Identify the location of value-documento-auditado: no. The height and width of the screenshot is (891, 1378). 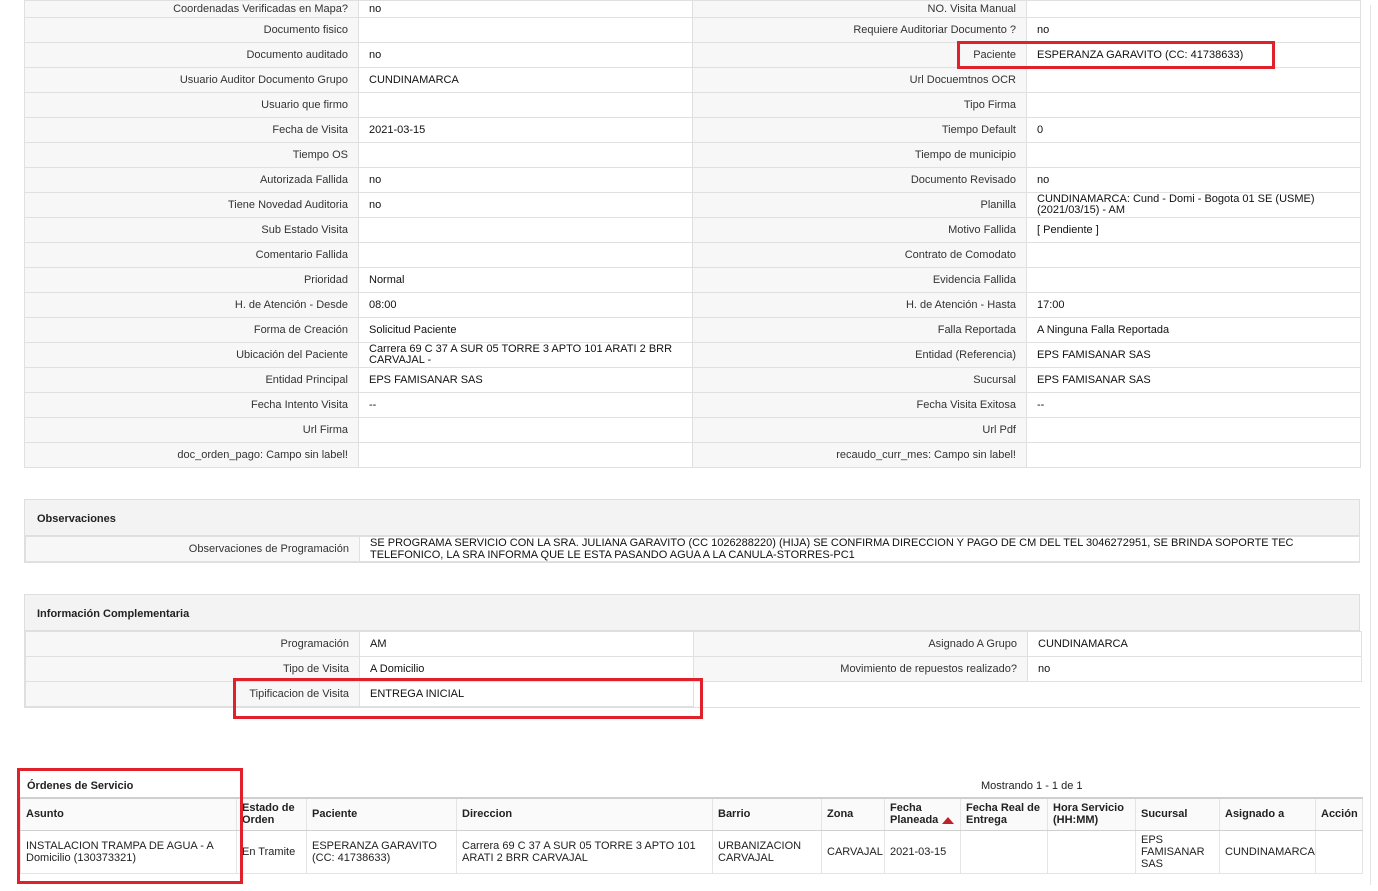
(525, 55).